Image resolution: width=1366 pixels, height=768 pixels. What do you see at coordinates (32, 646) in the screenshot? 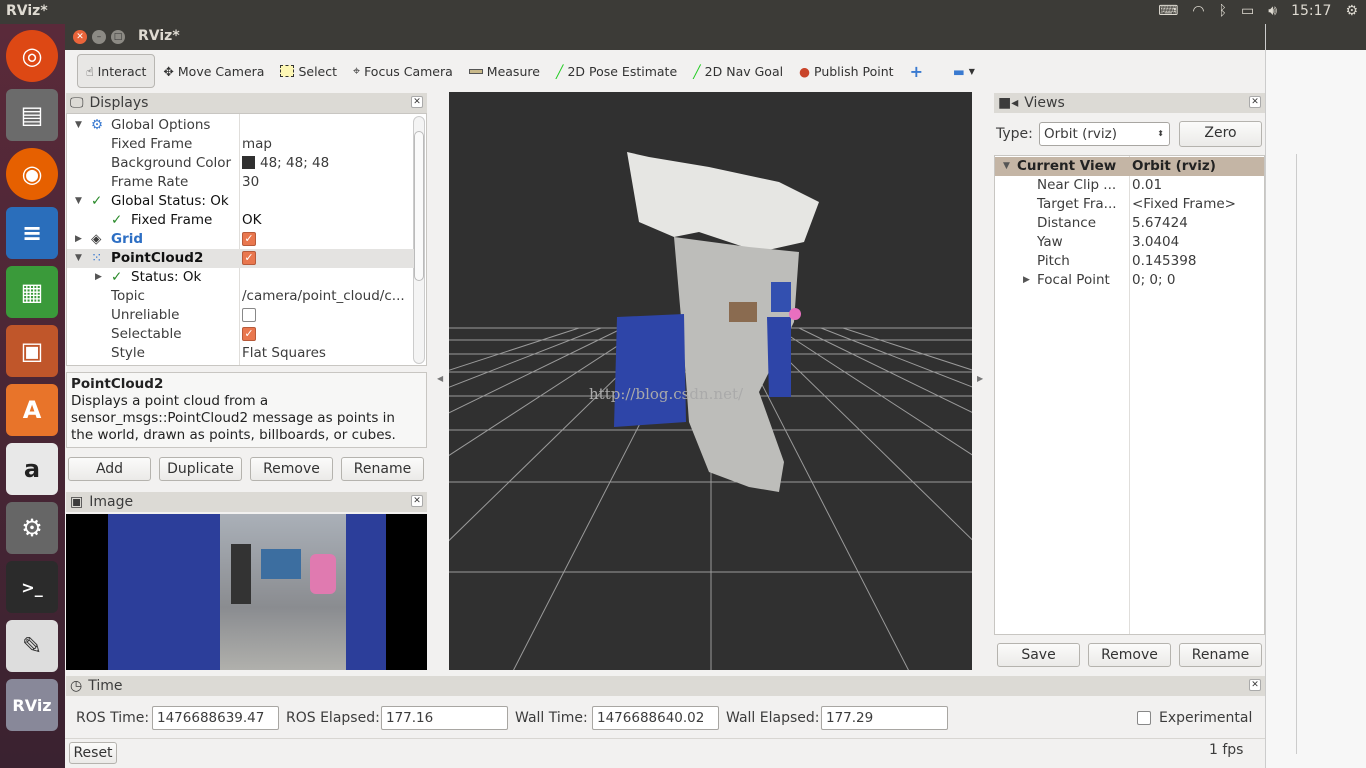
I see `text-editor-icon: ✎` at bounding box center [32, 646].